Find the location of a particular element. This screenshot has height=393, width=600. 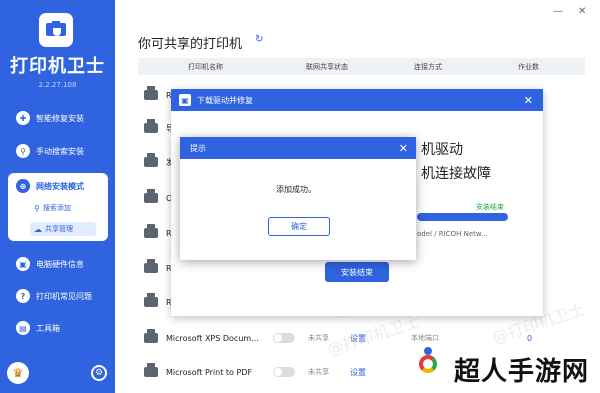

sidebar-subitem-label: 搜索添加 is located at coordinates (56, 208).